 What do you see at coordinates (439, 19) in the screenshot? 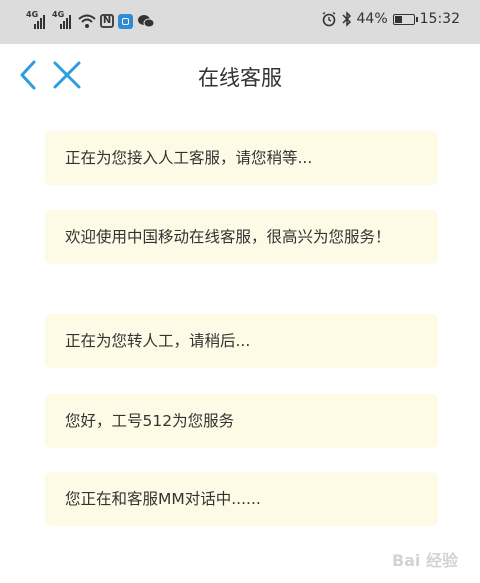
I see `clock-time: 15:32` at bounding box center [439, 19].